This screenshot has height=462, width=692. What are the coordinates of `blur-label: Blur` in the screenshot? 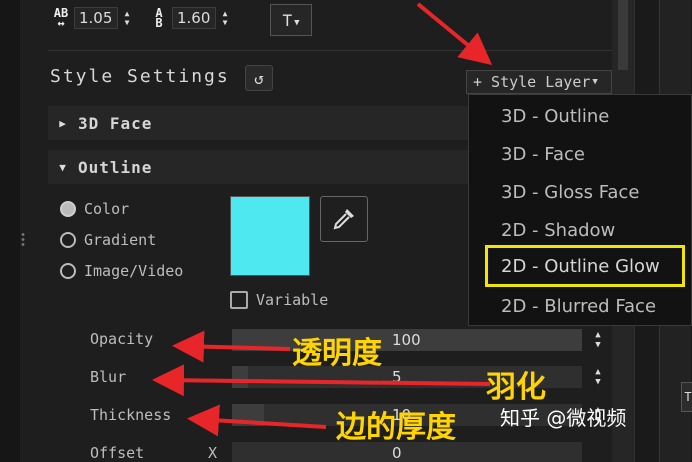 It's located at (108, 377).